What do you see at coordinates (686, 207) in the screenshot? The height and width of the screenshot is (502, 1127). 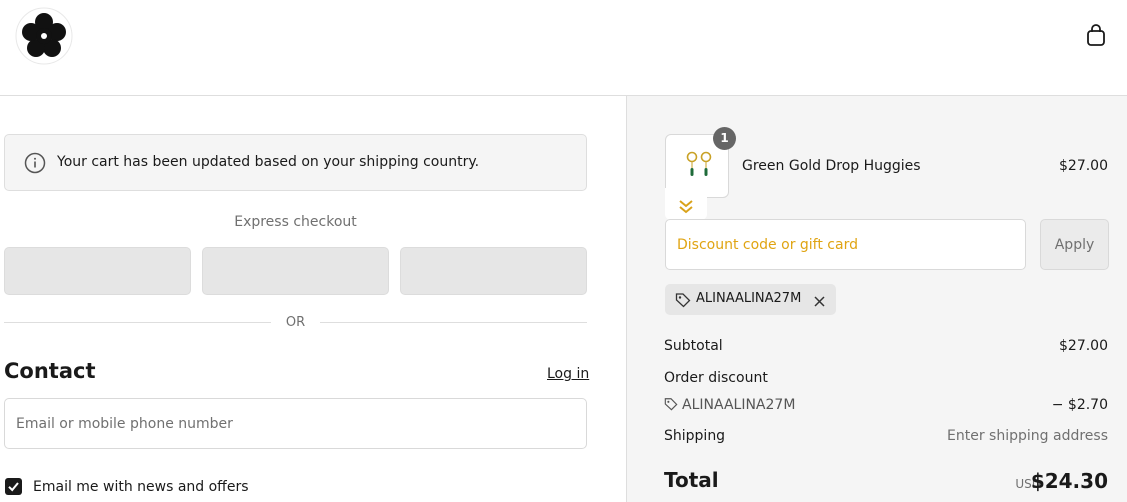 I see `double-chevron-down-icon` at bounding box center [686, 207].